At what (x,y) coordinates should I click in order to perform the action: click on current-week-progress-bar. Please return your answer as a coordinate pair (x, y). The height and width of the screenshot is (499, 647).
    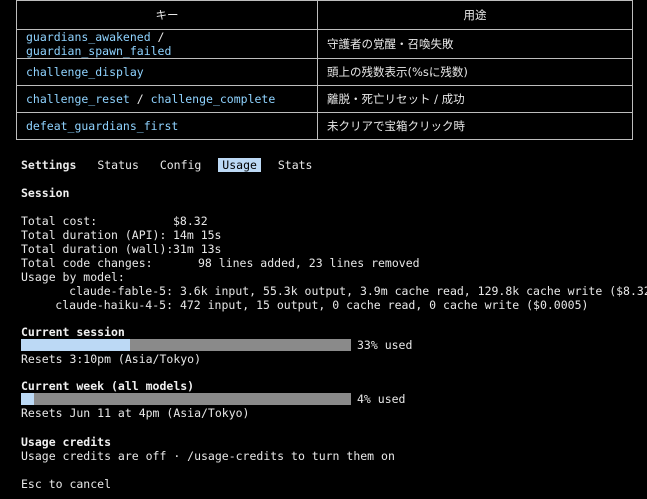
    Looking at the image, I should click on (186, 399).